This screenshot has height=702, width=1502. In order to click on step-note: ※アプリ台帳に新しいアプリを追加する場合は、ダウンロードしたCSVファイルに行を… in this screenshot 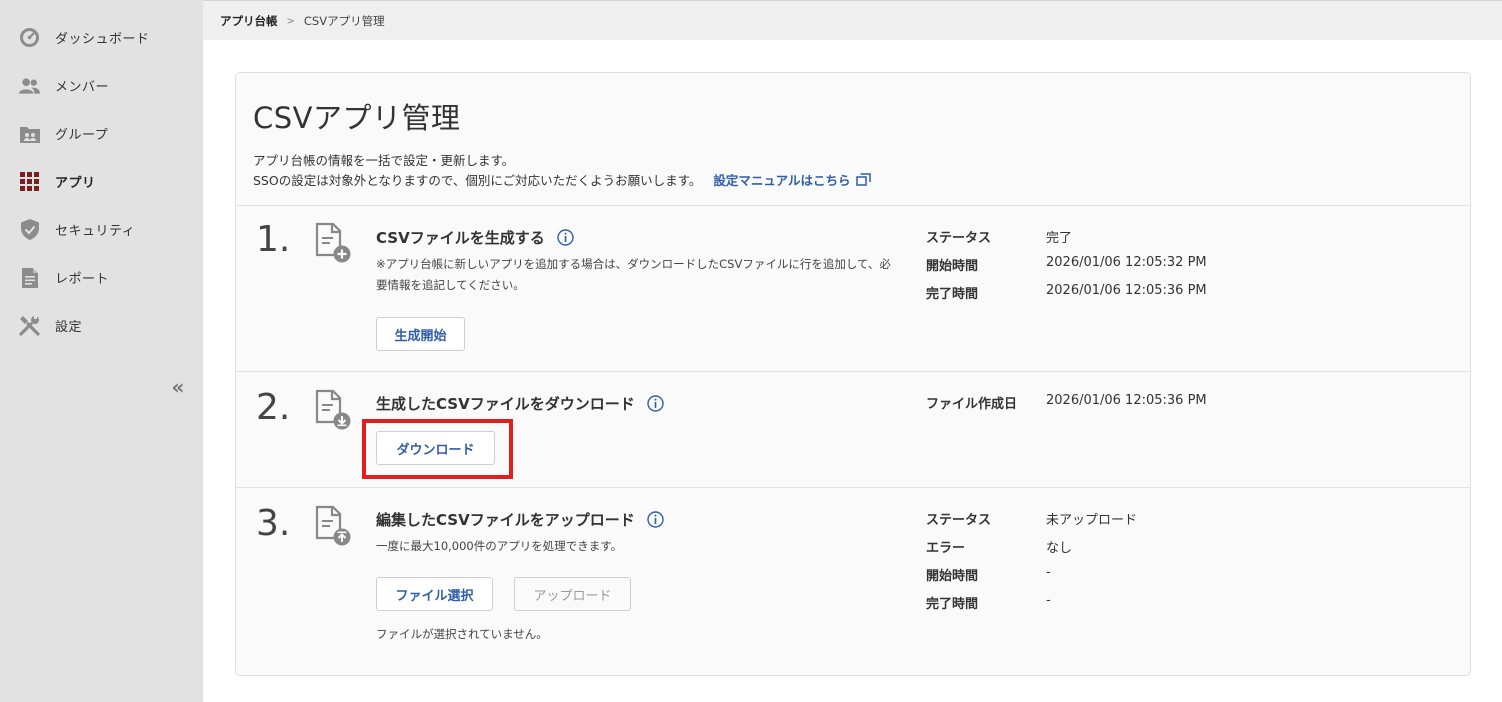, I will do `click(633, 274)`.